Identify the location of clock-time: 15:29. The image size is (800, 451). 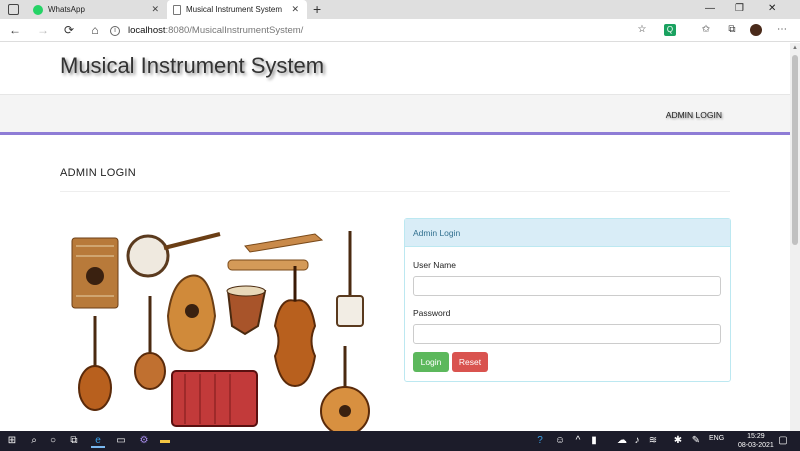
(756, 436).